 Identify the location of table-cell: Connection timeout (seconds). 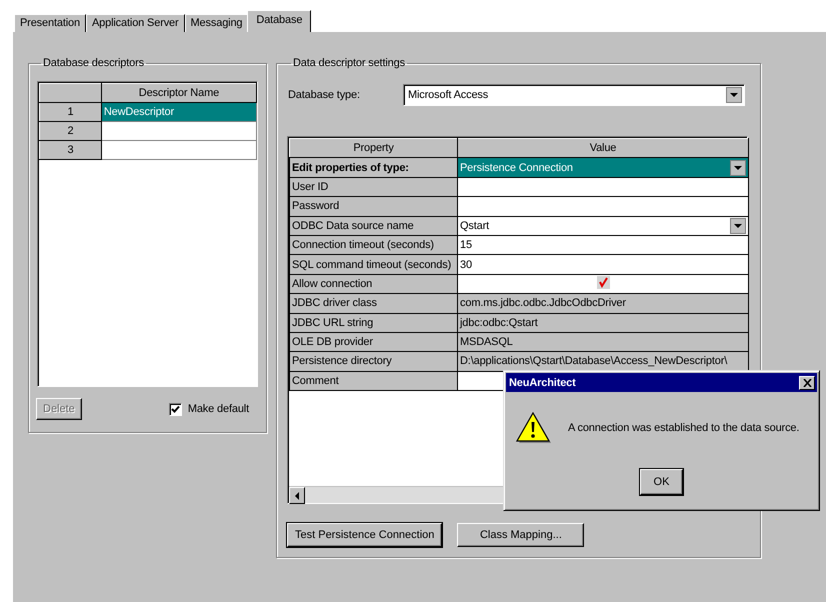
(374, 245).